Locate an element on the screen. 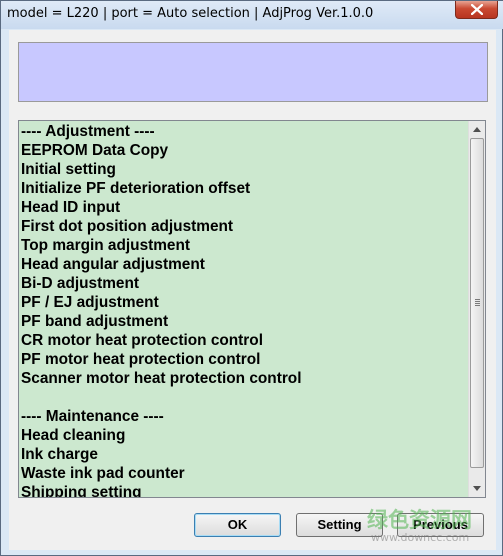 The image size is (503, 556). list-item: PF motor heat protection control is located at coordinates (161, 359).